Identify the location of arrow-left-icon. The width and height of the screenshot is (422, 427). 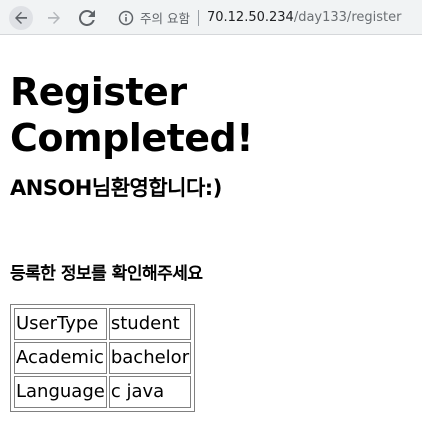
(21, 17).